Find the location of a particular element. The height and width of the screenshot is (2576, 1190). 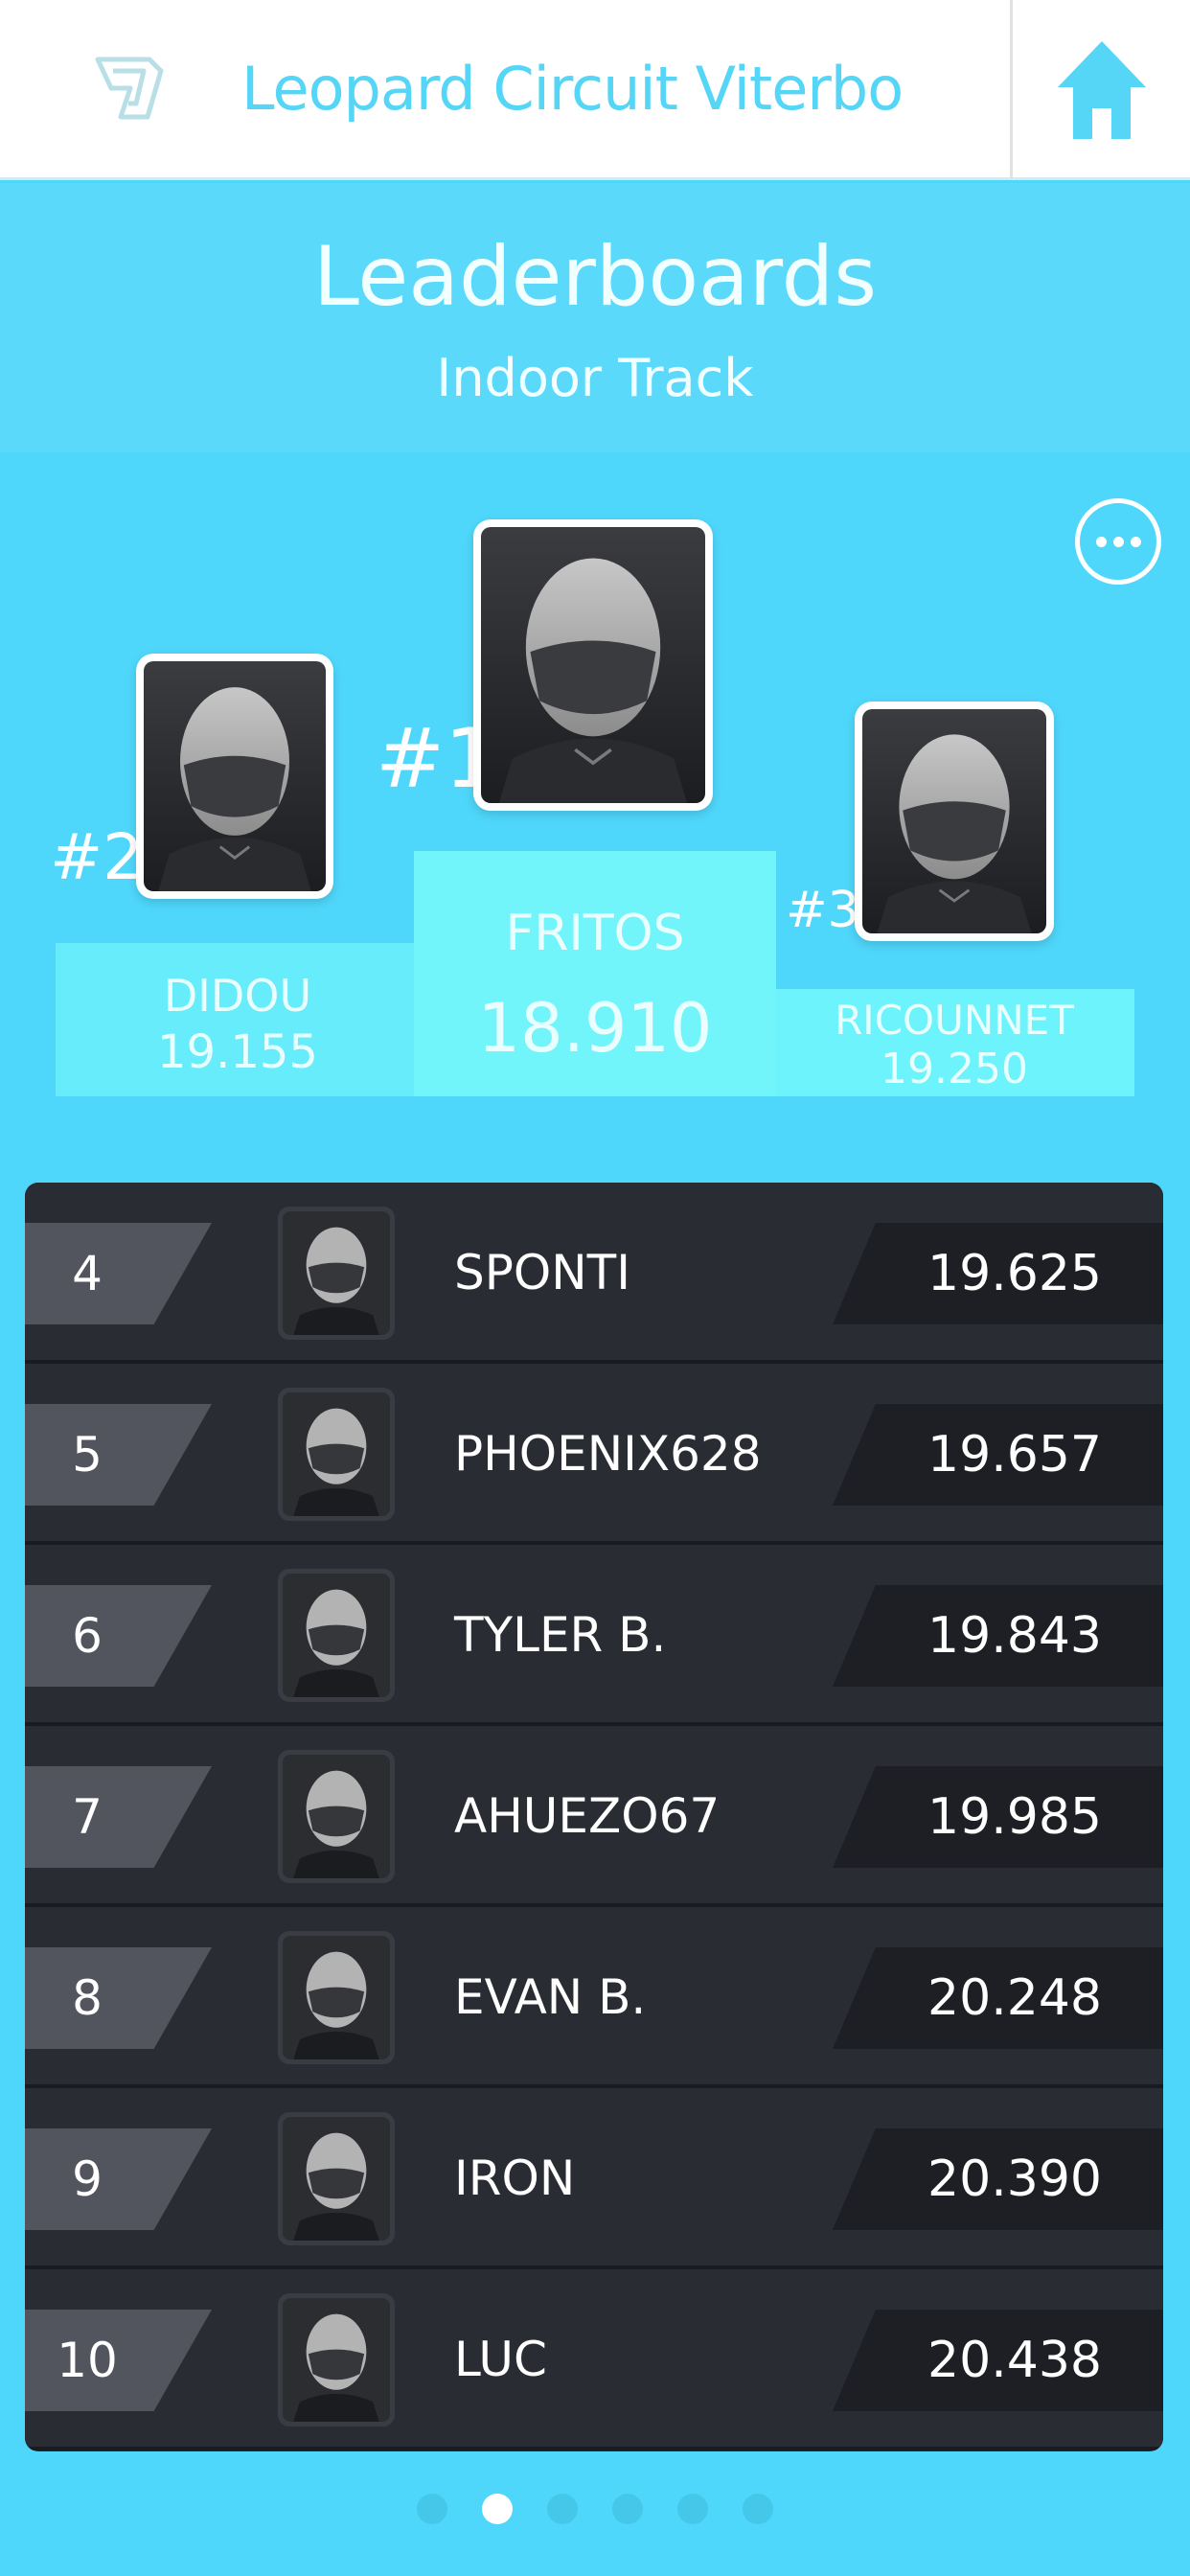

leaderboard-row: 6 TYLER B. 19.843 is located at coordinates (594, 1635).